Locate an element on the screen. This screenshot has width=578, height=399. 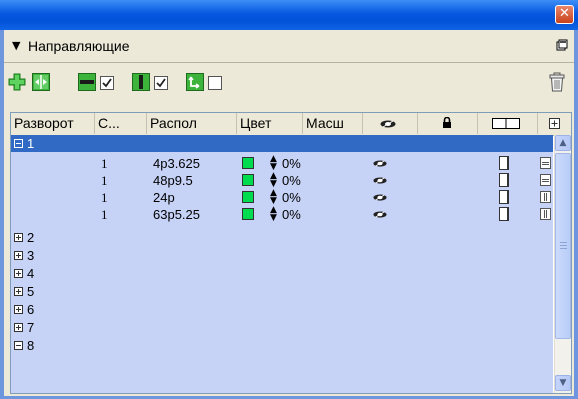
column-header-pages is located at coordinates (508, 123).